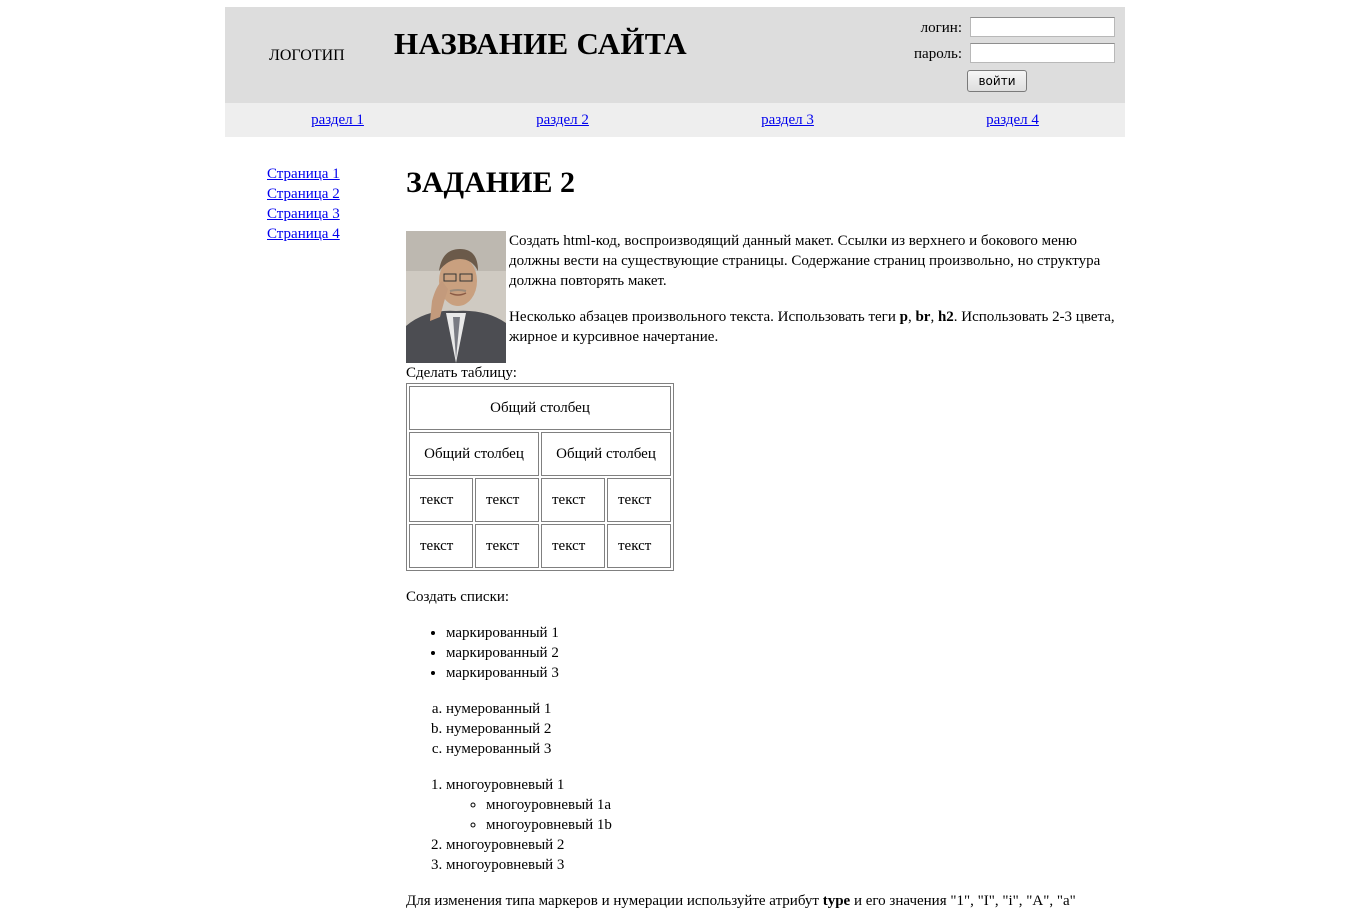 This screenshot has height=911, width=1349. I want to click on nav-item-section-3: раздел 3, so click(787, 120).